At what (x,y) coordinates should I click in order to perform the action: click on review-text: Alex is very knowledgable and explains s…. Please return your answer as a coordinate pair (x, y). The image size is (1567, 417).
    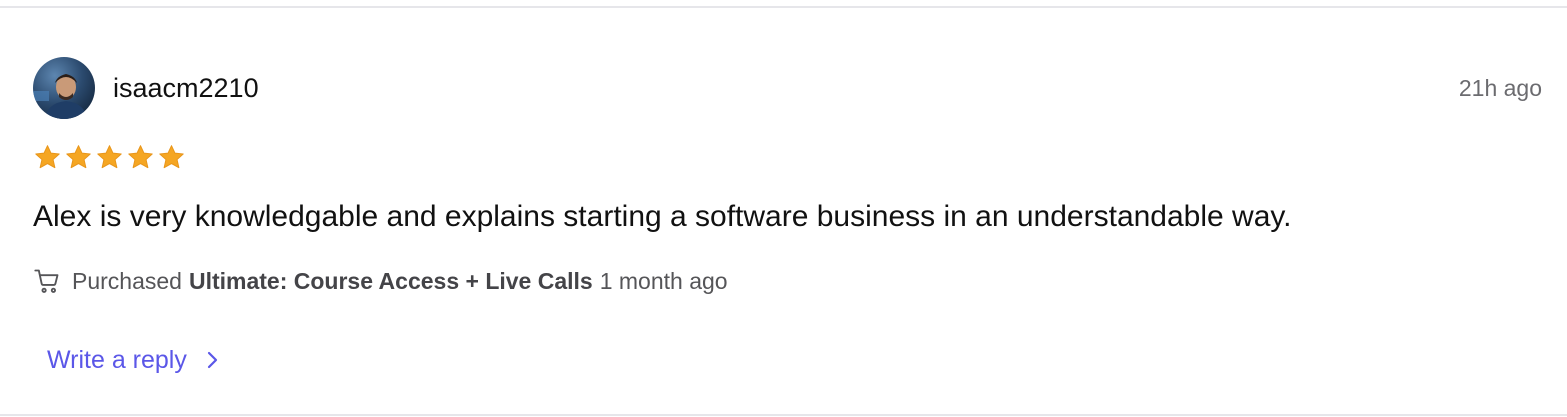
    Looking at the image, I should click on (662, 216).